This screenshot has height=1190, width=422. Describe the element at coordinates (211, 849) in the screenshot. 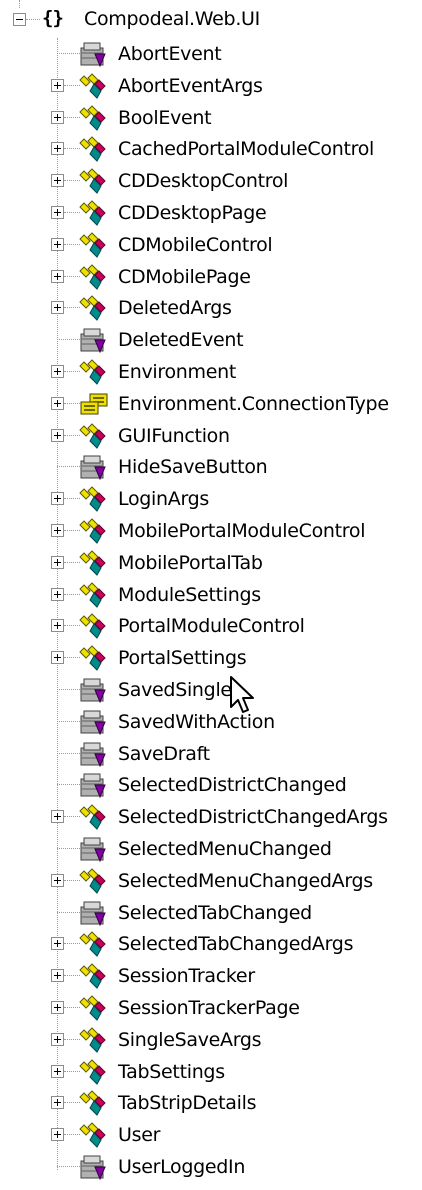

I see `tree-item-delegate: SelectedMenuChanged` at that location.